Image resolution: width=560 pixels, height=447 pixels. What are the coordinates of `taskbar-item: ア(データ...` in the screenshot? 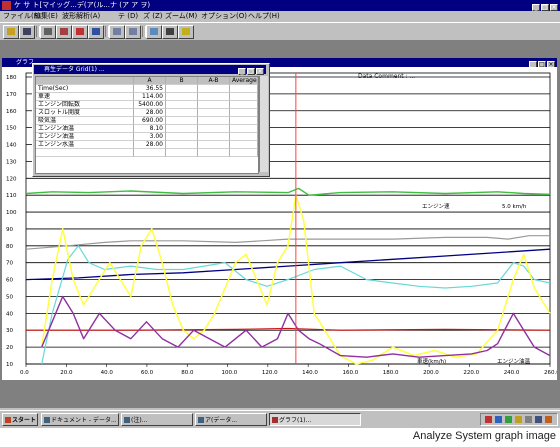 It's located at (231, 419).